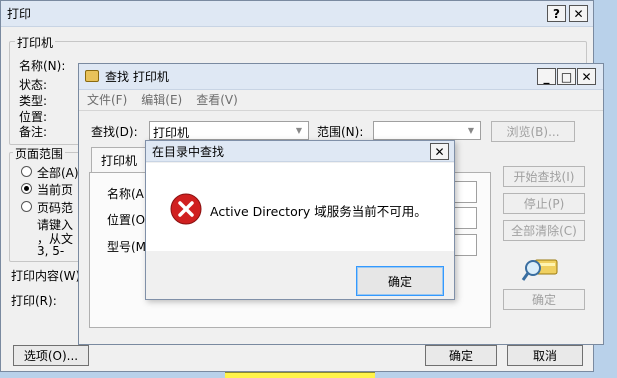 The height and width of the screenshot is (378, 617). I want to click on print-cancel-button: 取消, so click(545, 355).